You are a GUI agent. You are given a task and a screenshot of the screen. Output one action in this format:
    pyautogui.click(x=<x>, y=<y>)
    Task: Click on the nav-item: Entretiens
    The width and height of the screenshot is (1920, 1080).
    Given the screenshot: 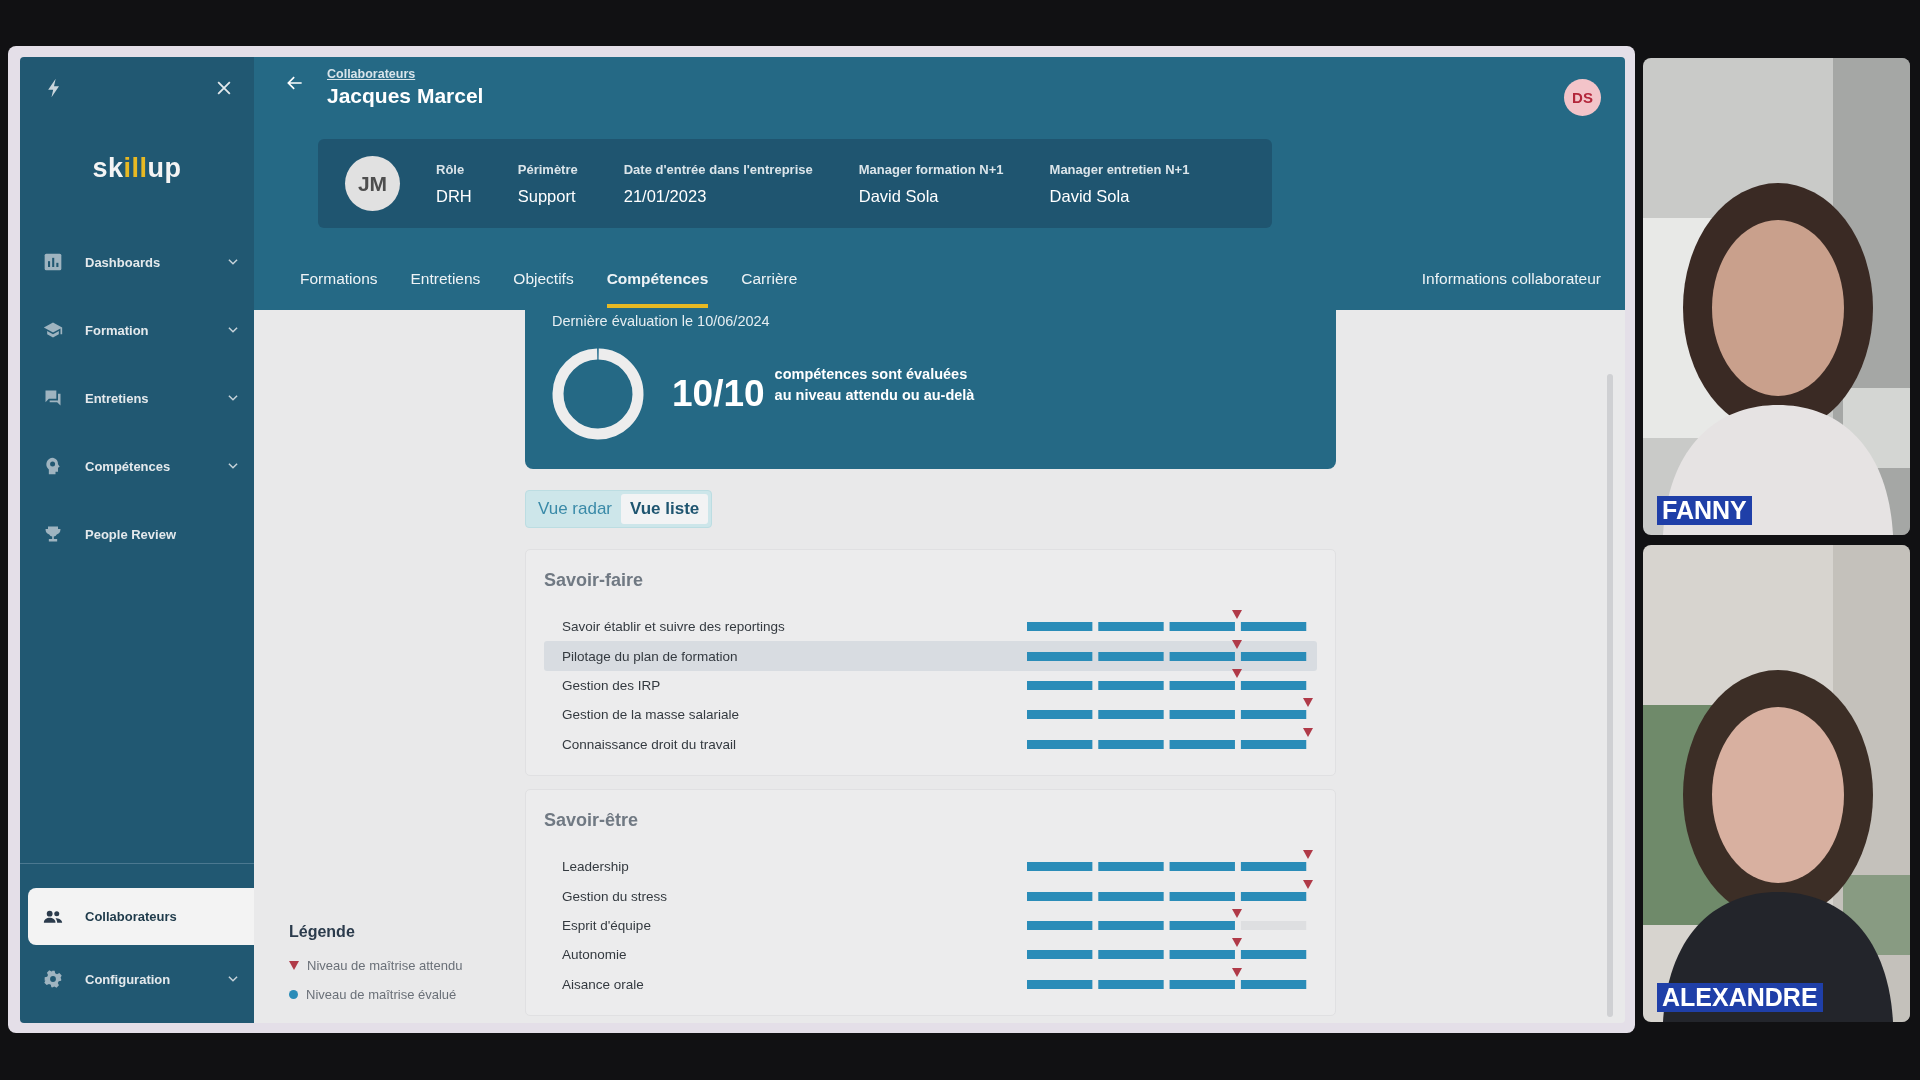 What is the action you would take?
    pyautogui.click(x=137, y=398)
    